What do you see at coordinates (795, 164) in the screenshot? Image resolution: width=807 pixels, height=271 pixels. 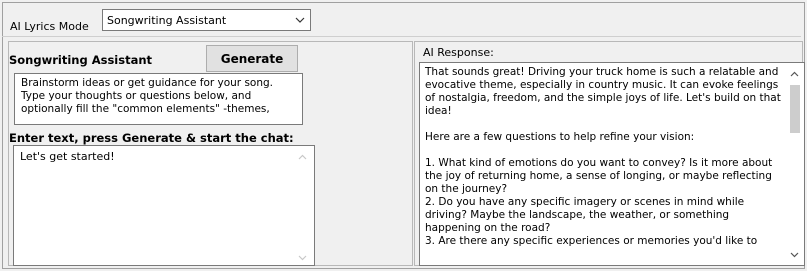 I see `ai-response-scrollbar` at bounding box center [795, 164].